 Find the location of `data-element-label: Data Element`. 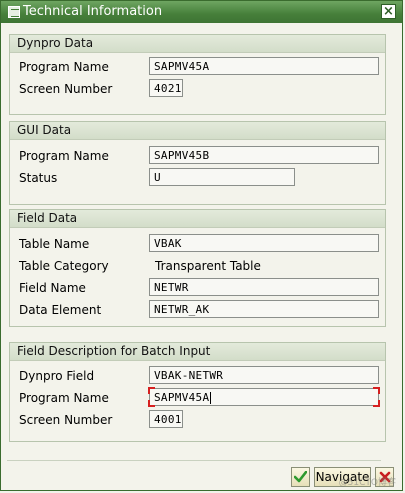

data-element-label: Data Element is located at coordinates (60, 310).